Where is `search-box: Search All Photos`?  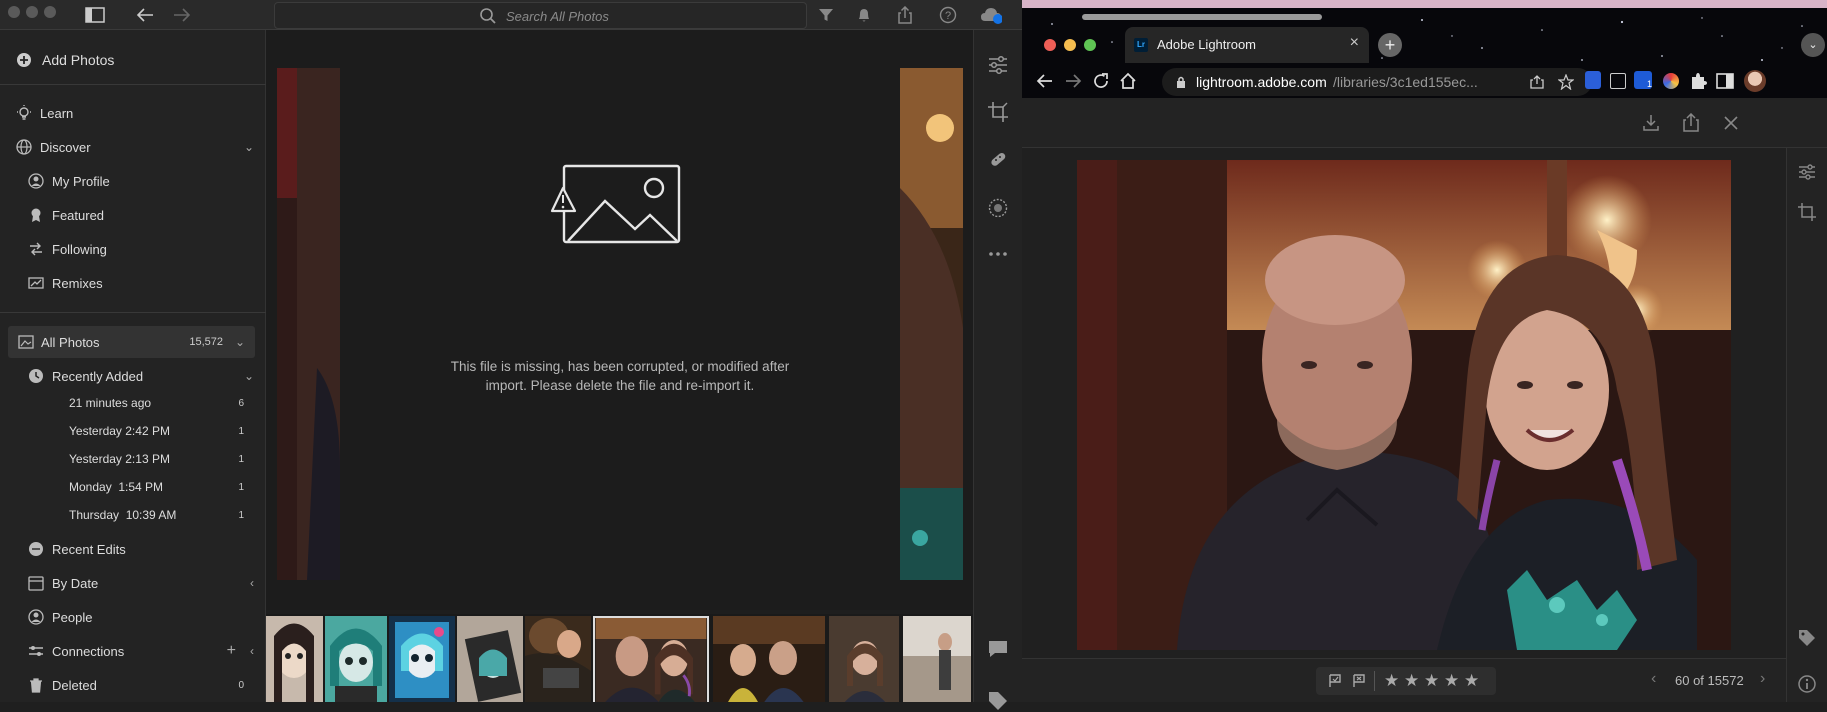 search-box: Search All Photos is located at coordinates (540, 15).